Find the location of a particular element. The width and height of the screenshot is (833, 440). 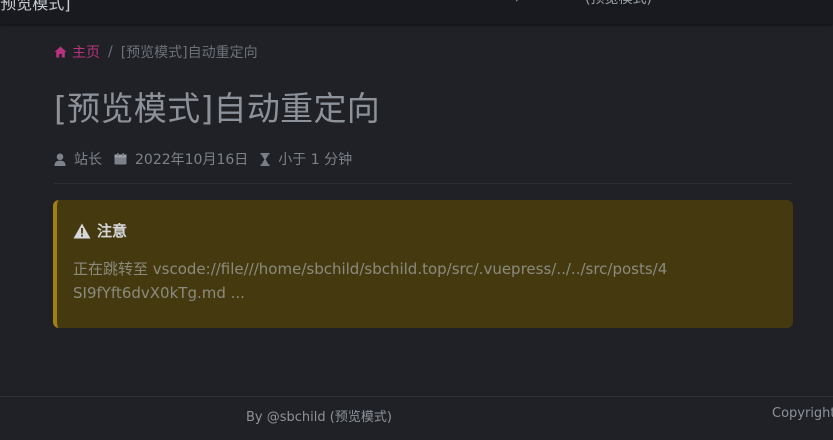

breadcrumb-current: [预览模式]自动重定向 is located at coordinates (189, 52).